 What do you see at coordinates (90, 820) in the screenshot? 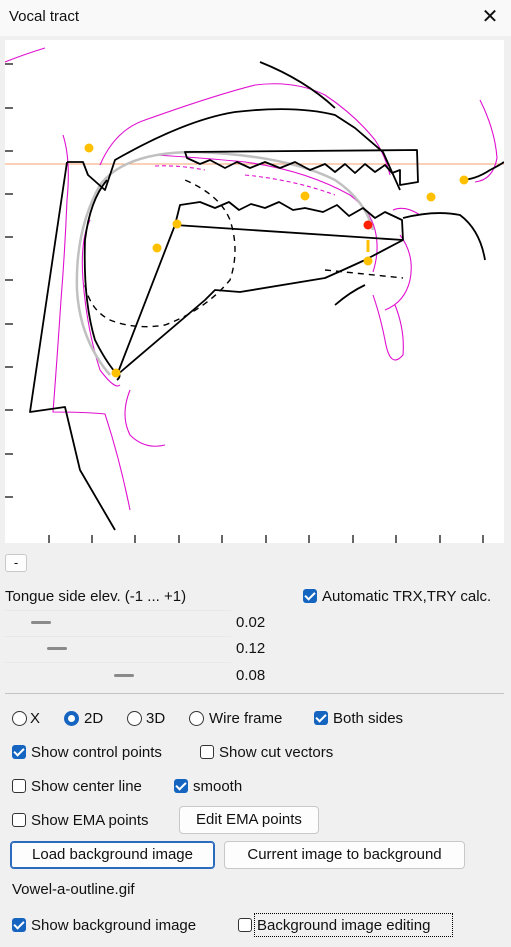
I see `show-ema-points-label: Show EMA points` at bounding box center [90, 820].